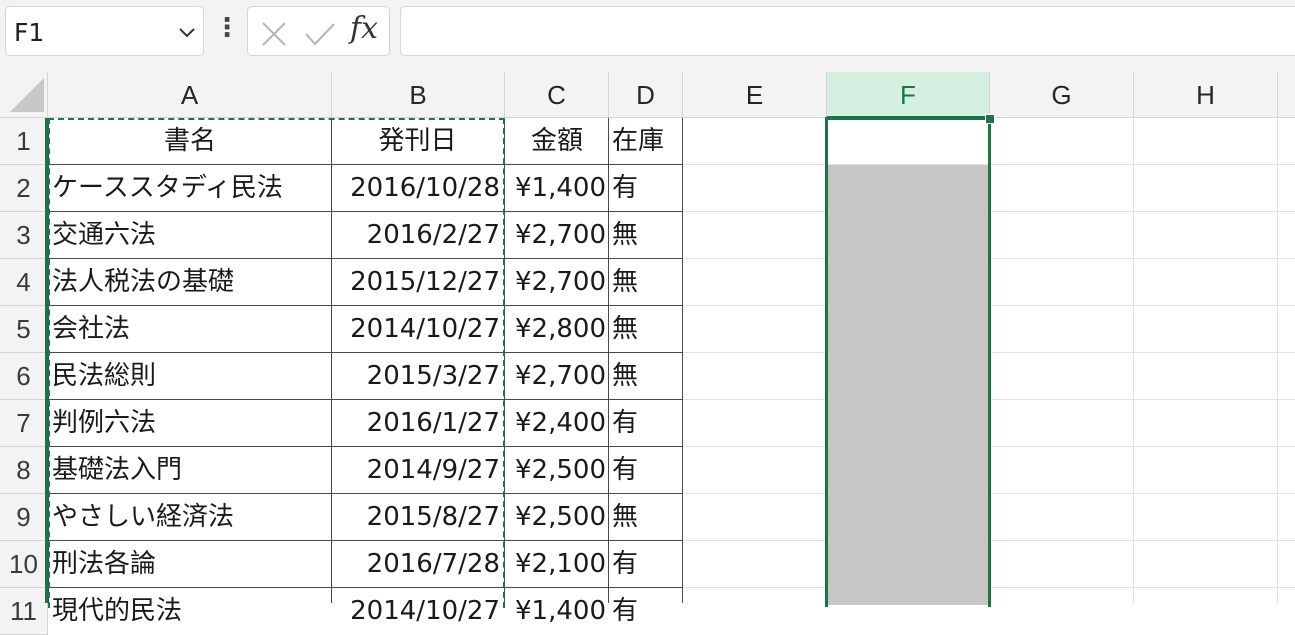 This screenshot has width=1295, height=635. I want to click on row-header-5: 5, so click(24, 329).